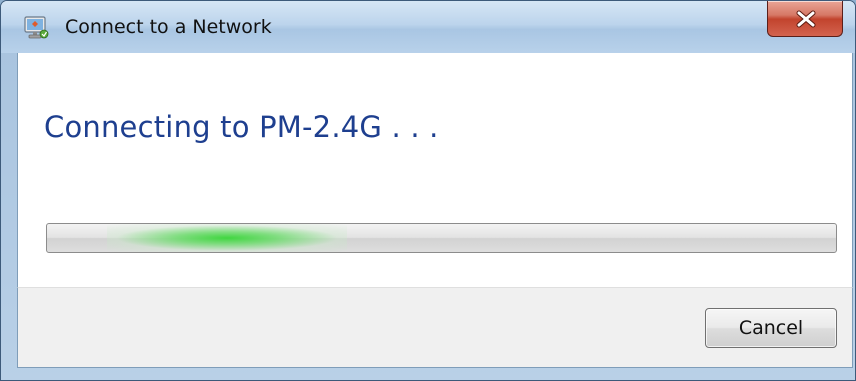 This screenshot has height=381, width=856. What do you see at coordinates (428, 27) in the screenshot?
I see `title-bar: Connect to a Network` at bounding box center [428, 27].